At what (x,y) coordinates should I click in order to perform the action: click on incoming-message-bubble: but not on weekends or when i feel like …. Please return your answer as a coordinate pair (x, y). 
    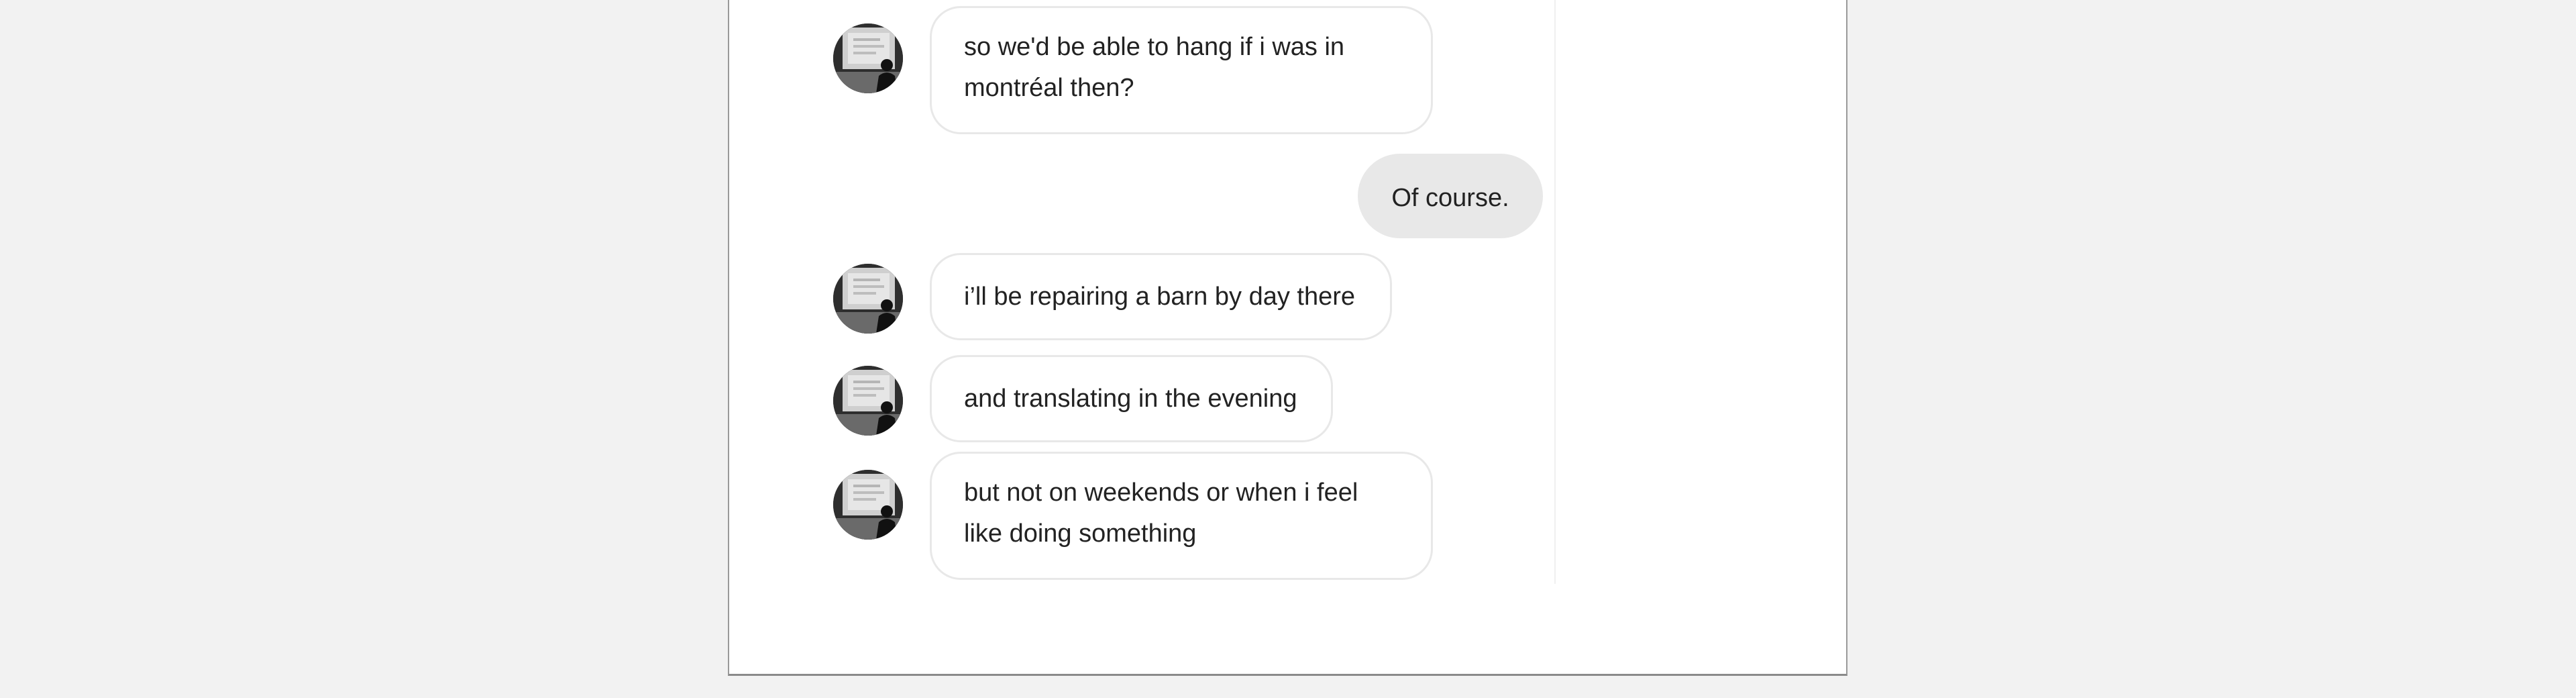
    Looking at the image, I should click on (1181, 516).